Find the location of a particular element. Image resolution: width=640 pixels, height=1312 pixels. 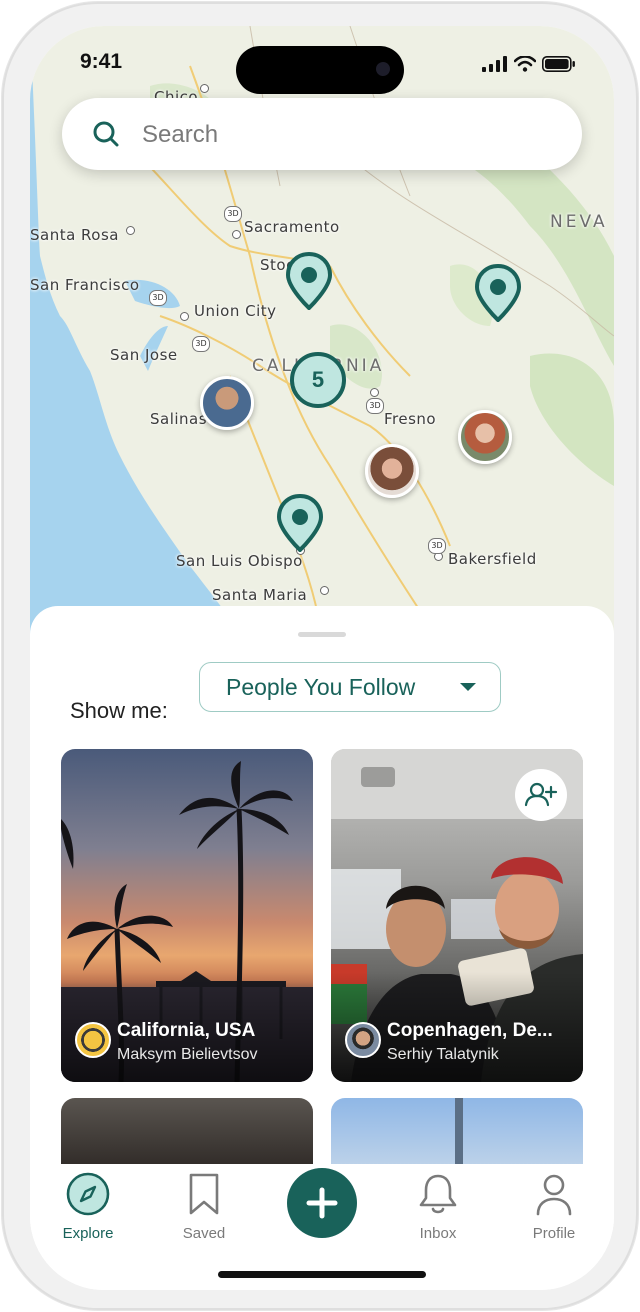

follow-button is located at coordinates (541, 795).